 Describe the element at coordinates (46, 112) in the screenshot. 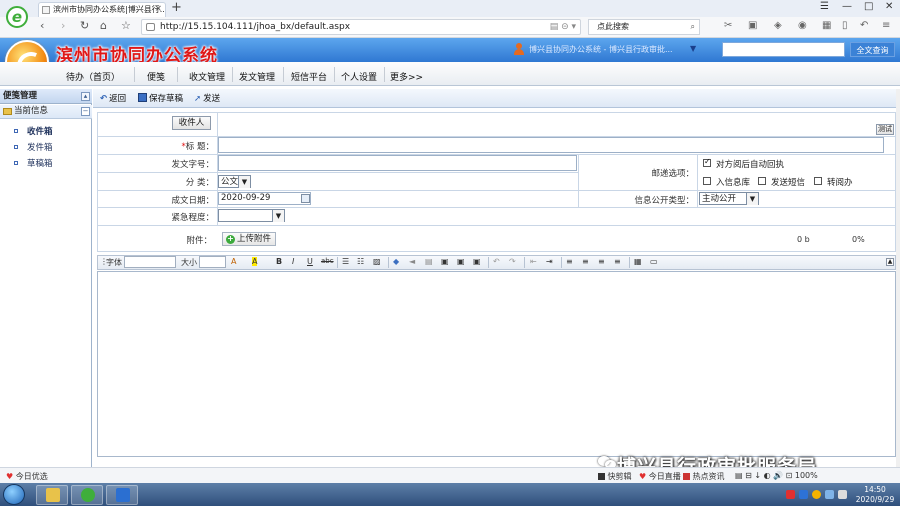

I see `sidebar-group-current: 当前信息 −` at that location.